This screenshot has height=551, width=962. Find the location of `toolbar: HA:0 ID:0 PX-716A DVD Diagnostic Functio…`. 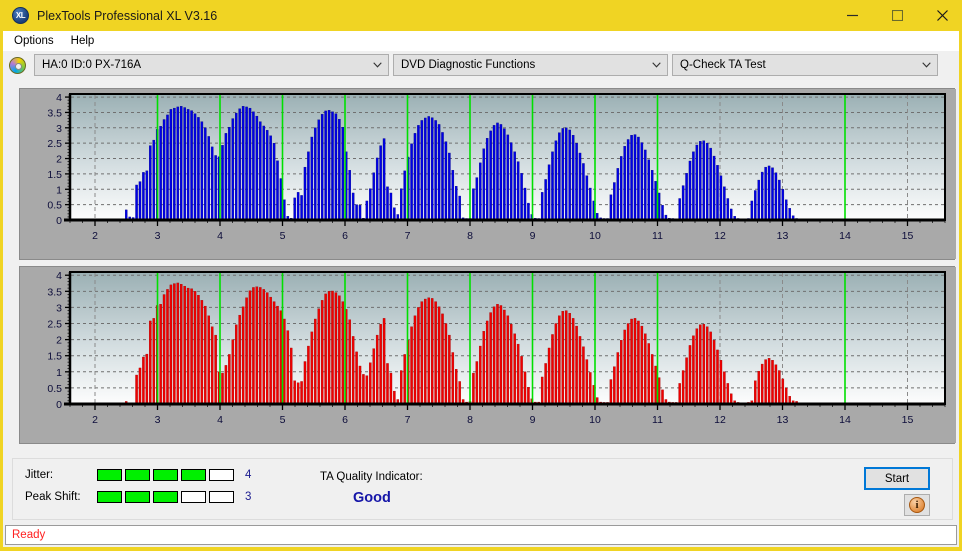

toolbar: HA:0 ID:0 PX-716A DVD Diagnostic Functio… is located at coordinates (481, 65).